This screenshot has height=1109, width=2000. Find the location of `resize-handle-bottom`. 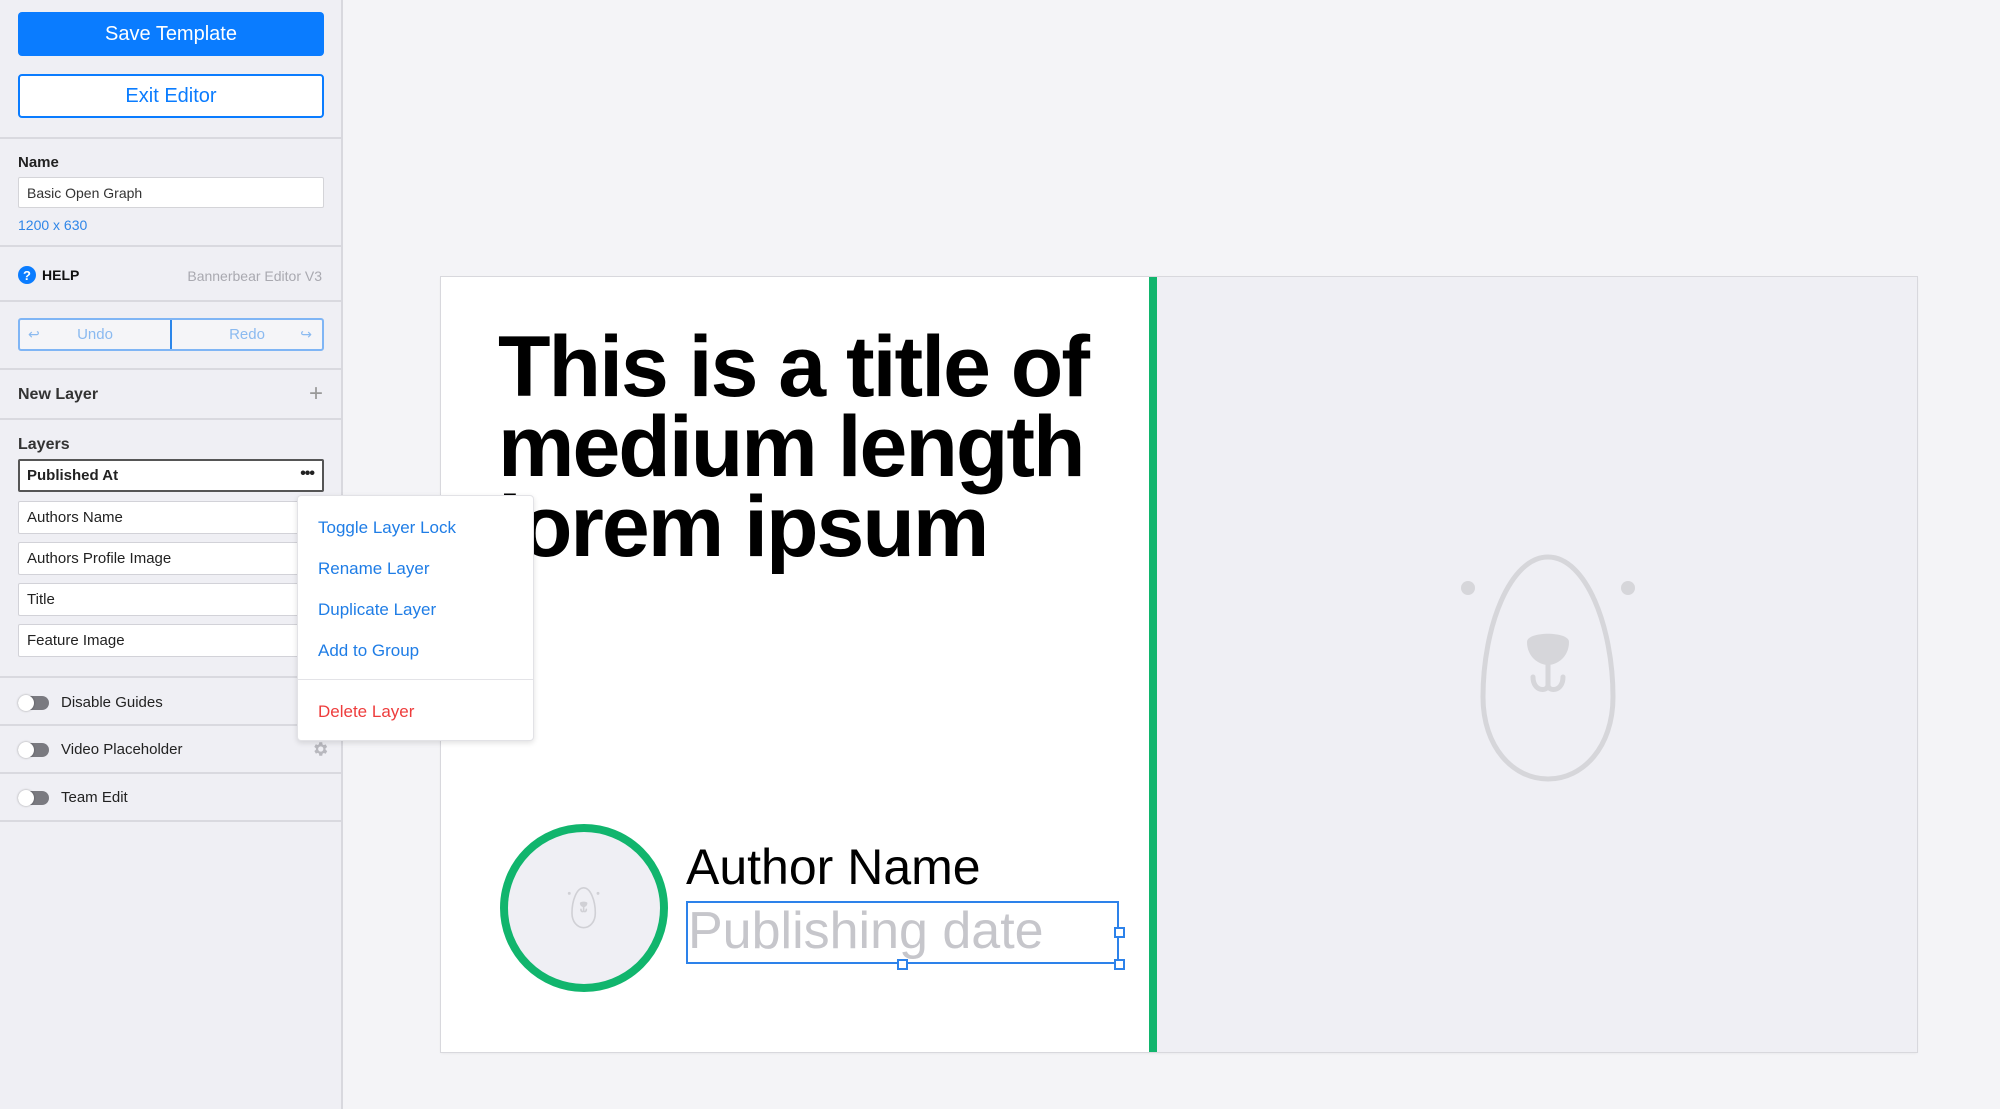

resize-handle-bottom is located at coordinates (902, 964).